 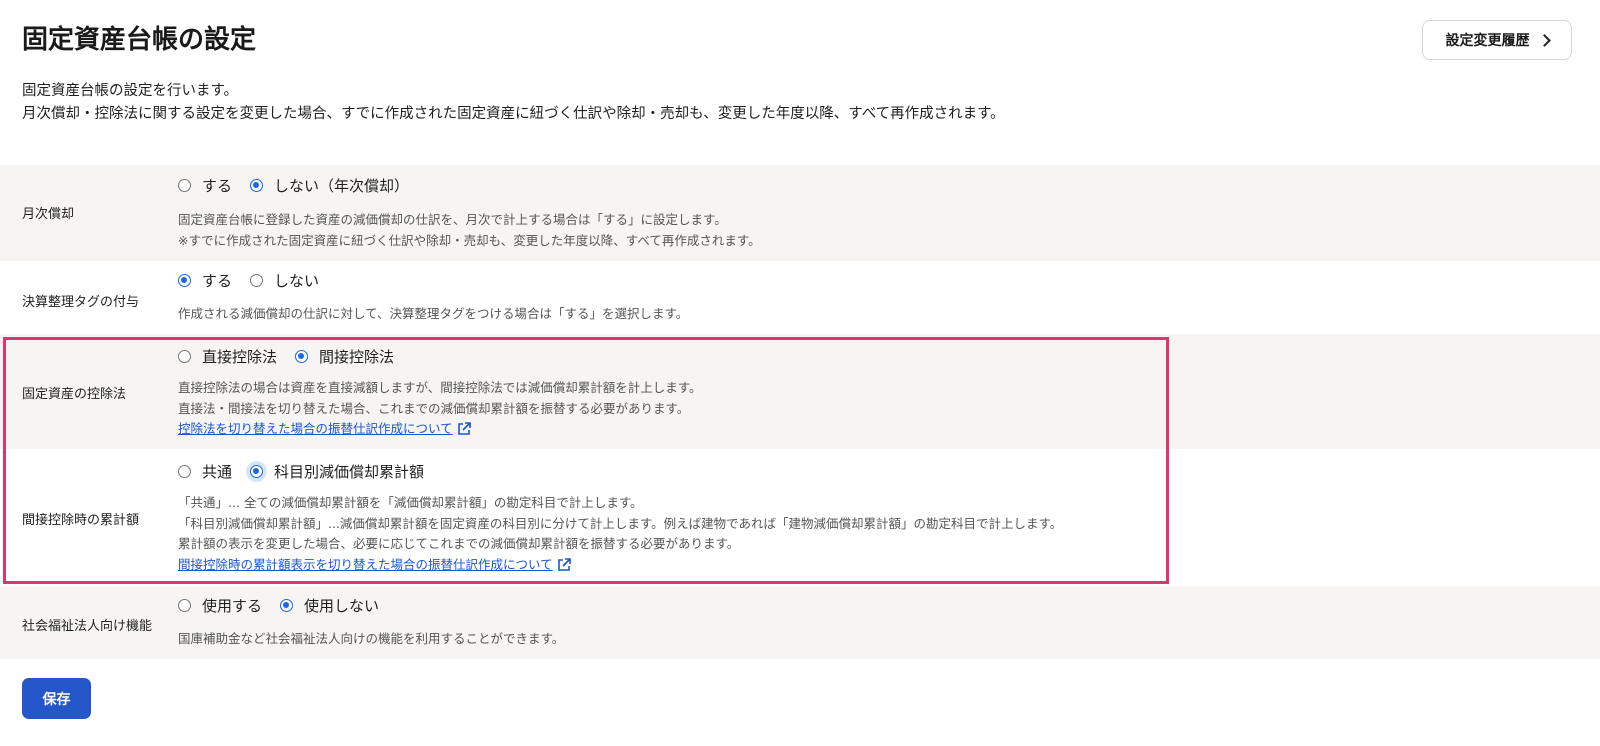 What do you see at coordinates (232, 606) in the screenshot?
I see `radio-label: 使用する` at bounding box center [232, 606].